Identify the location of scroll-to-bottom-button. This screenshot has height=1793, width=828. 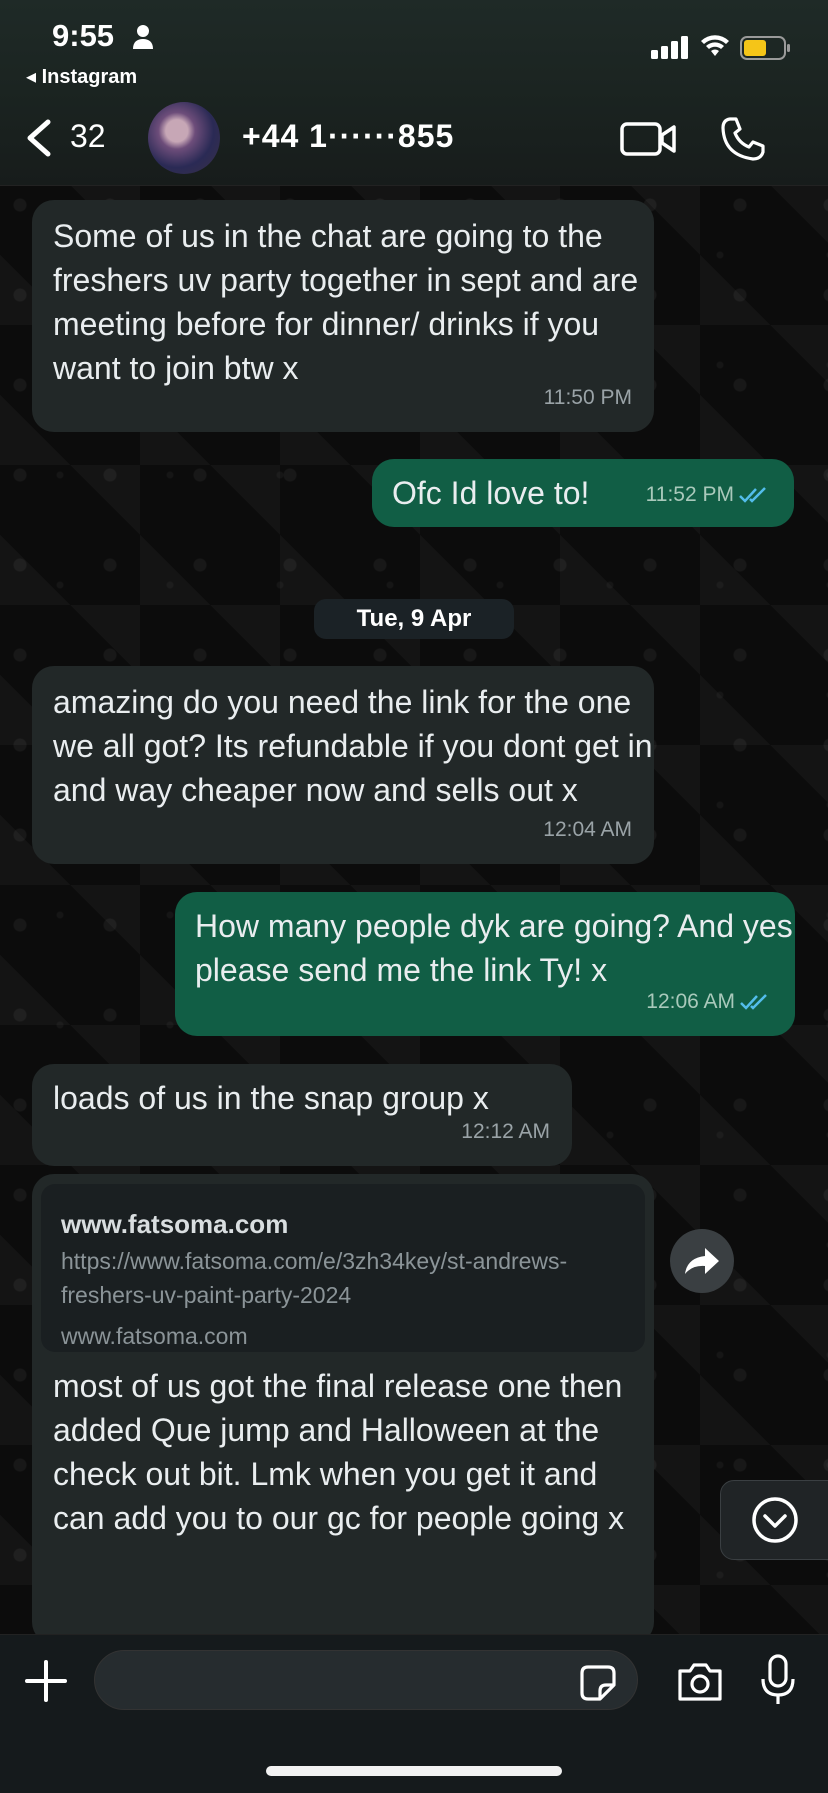
(774, 1520).